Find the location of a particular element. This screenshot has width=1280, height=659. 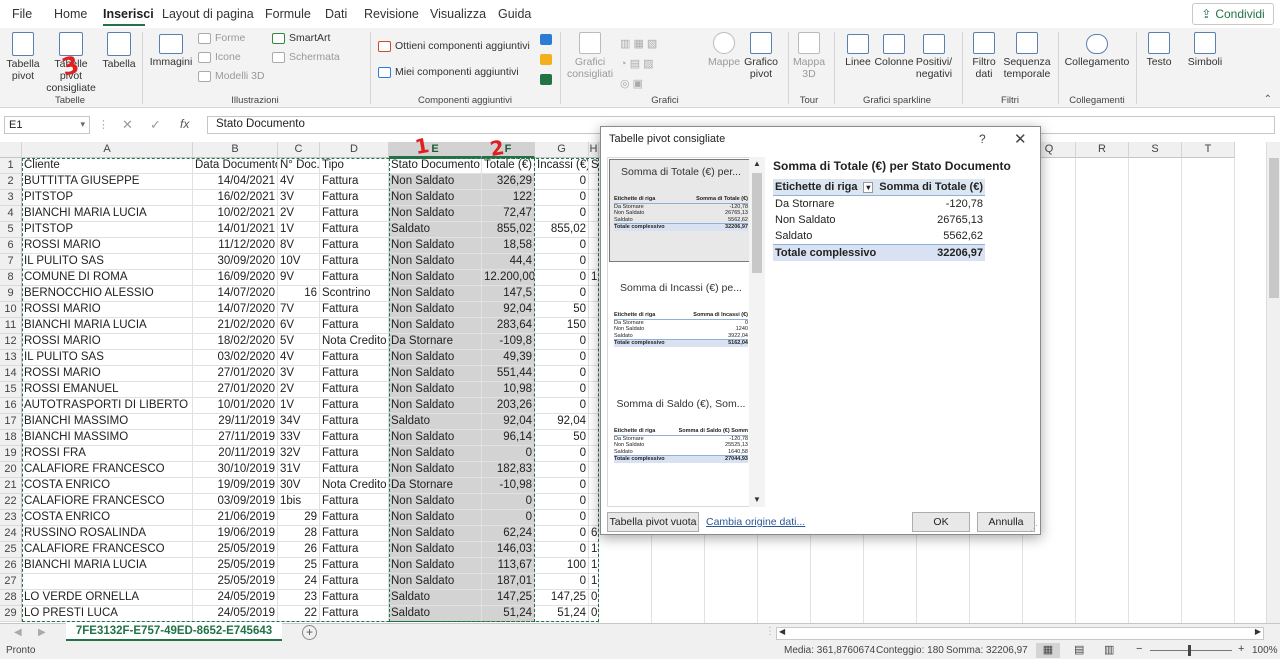

cell-h21 is located at coordinates (594, 486).